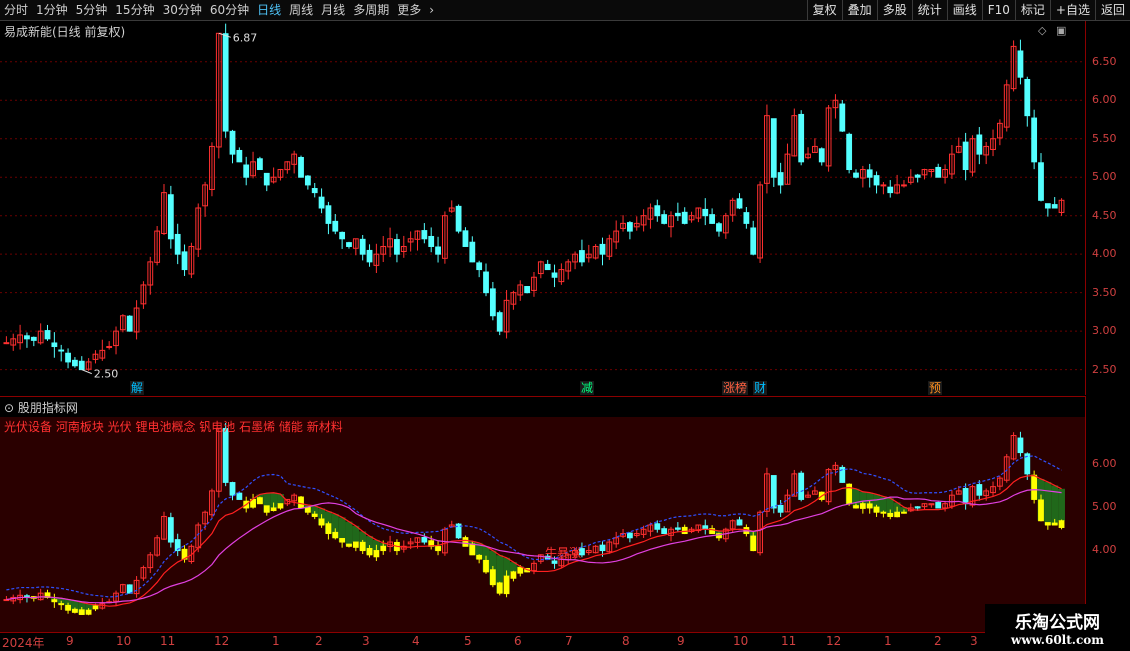  I want to click on period-selector: 分时 1分钟 5分钟 15分钟 30分钟 60分钟 日线 周线 月线 多周期 更多 ›, so click(219, 10).